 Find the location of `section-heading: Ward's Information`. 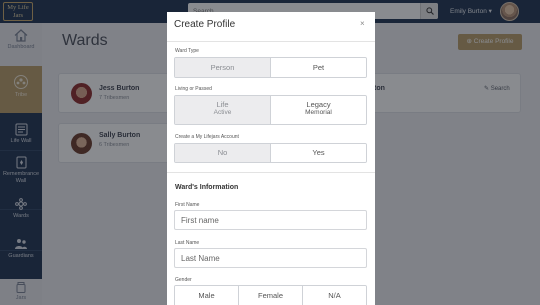

section-heading: Ward's Information is located at coordinates (207, 187).